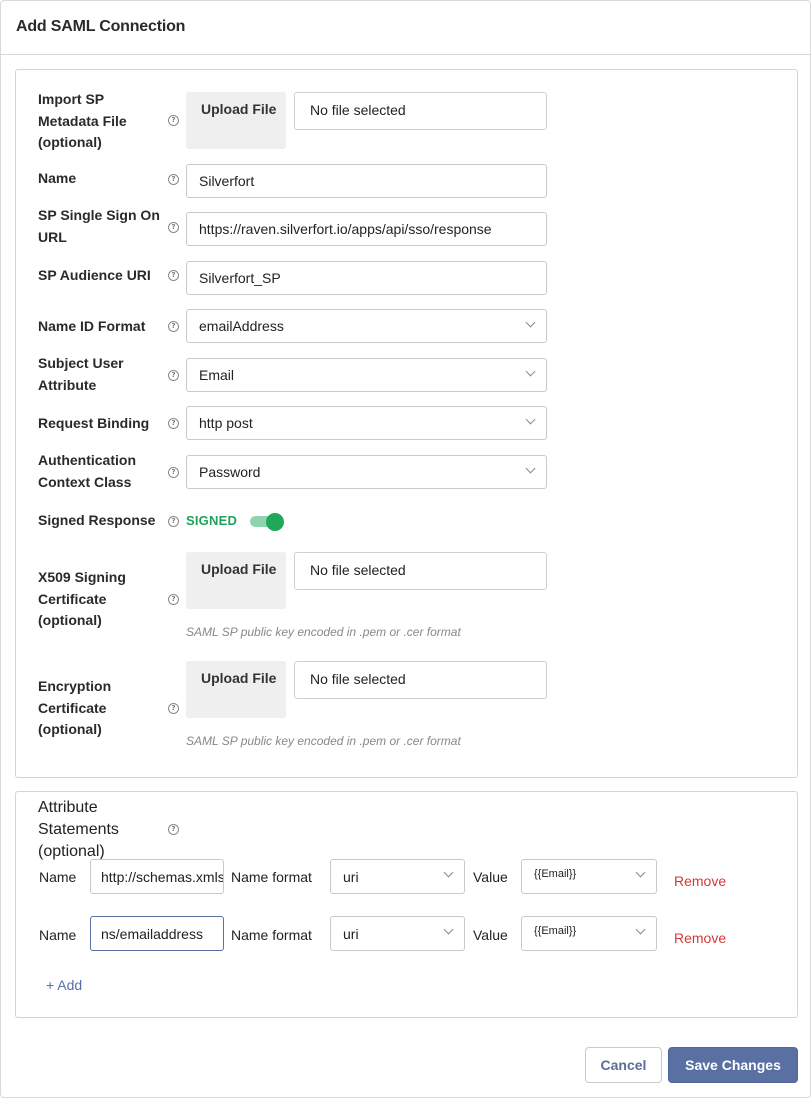 The width and height of the screenshot is (811, 1098). I want to click on x509-cert-upload-button: Upload File, so click(236, 580).